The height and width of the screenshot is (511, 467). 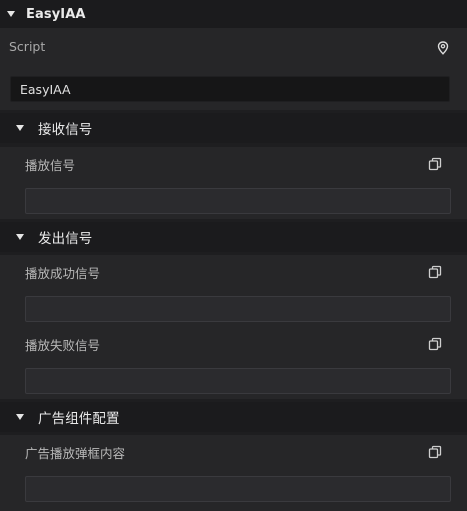 What do you see at coordinates (233, 291) in the screenshot?
I see `field-row-play-success-signal: 播放成功信号` at bounding box center [233, 291].